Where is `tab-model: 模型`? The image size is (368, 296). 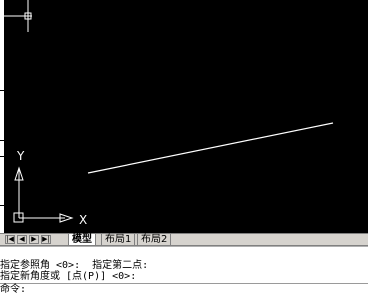
tab-model: 模型 is located at coordinates (82, 239).